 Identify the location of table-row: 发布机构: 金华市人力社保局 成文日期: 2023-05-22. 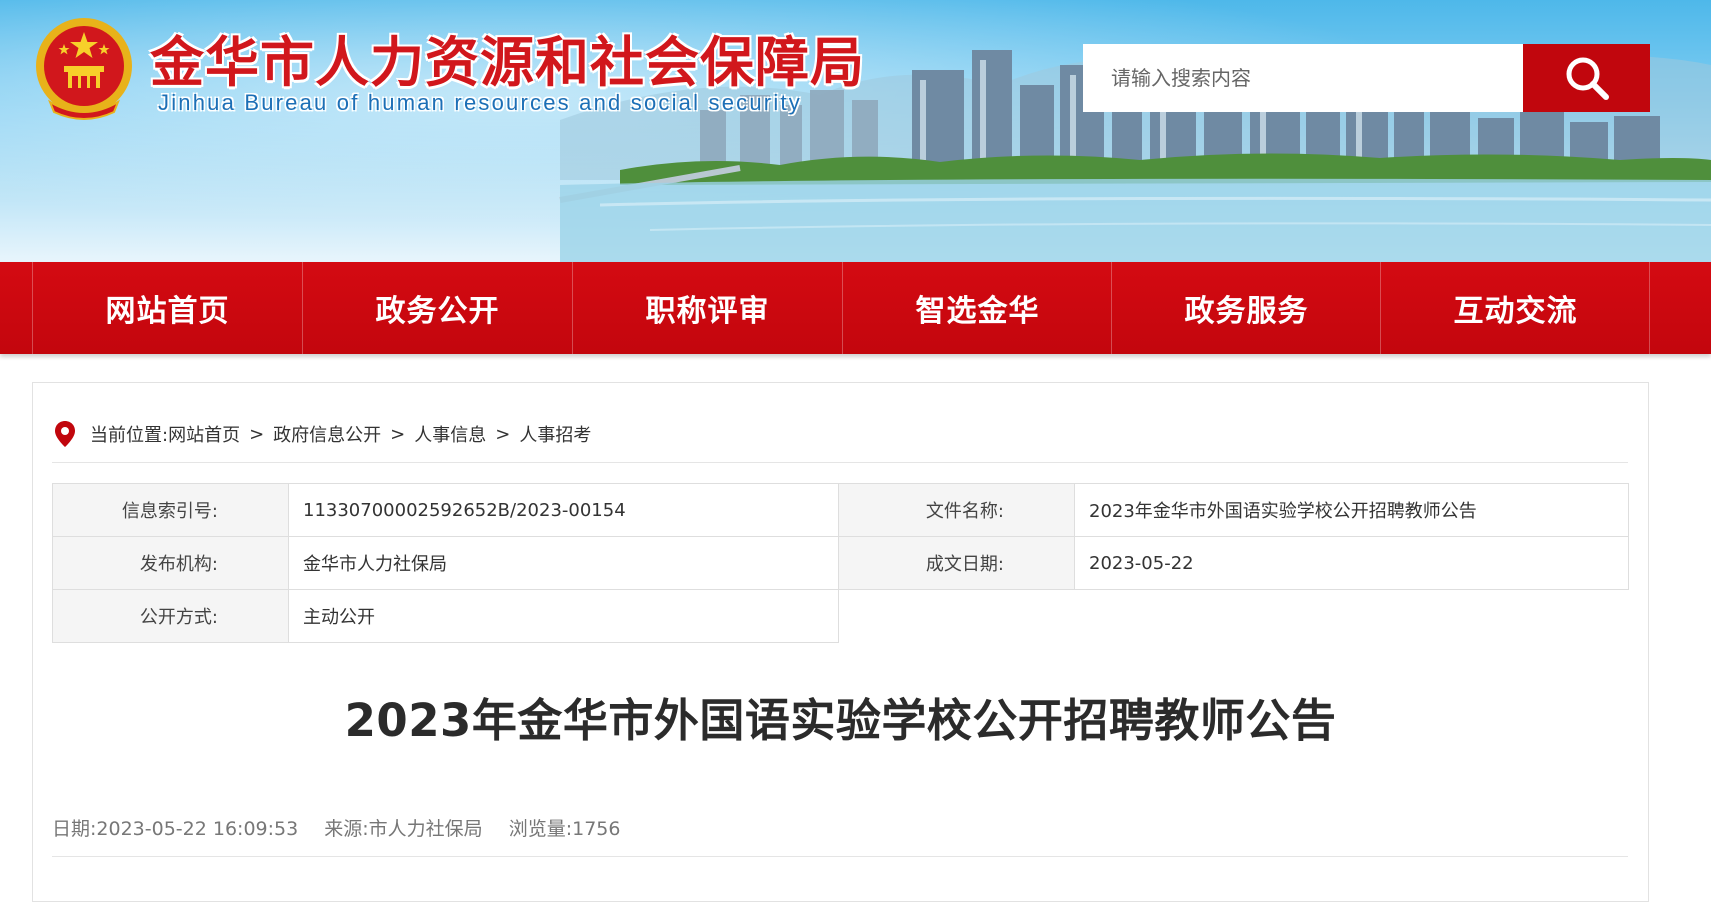
(840, 563).